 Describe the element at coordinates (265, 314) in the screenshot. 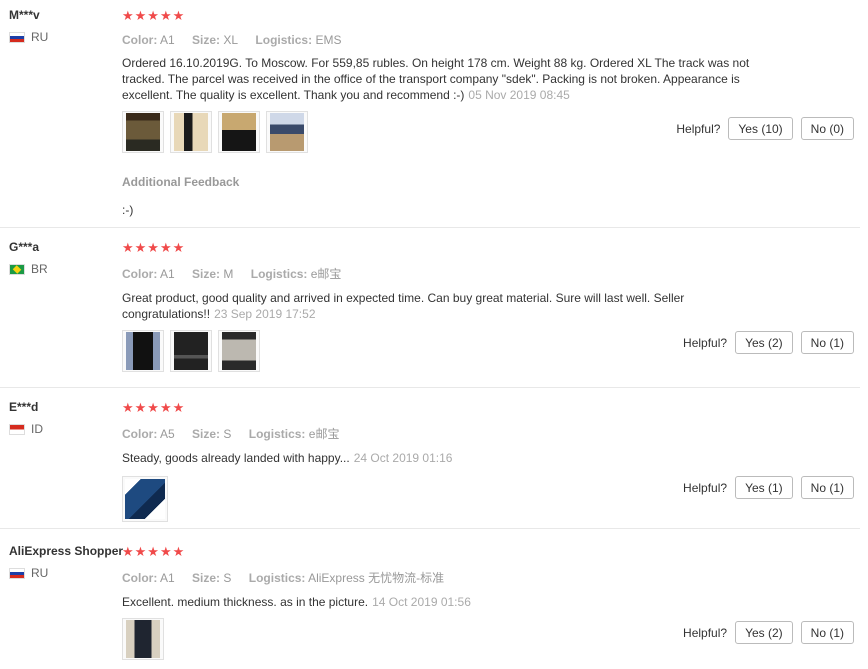

I see `review-date: 23 Sep 2019 17:52` at that location.